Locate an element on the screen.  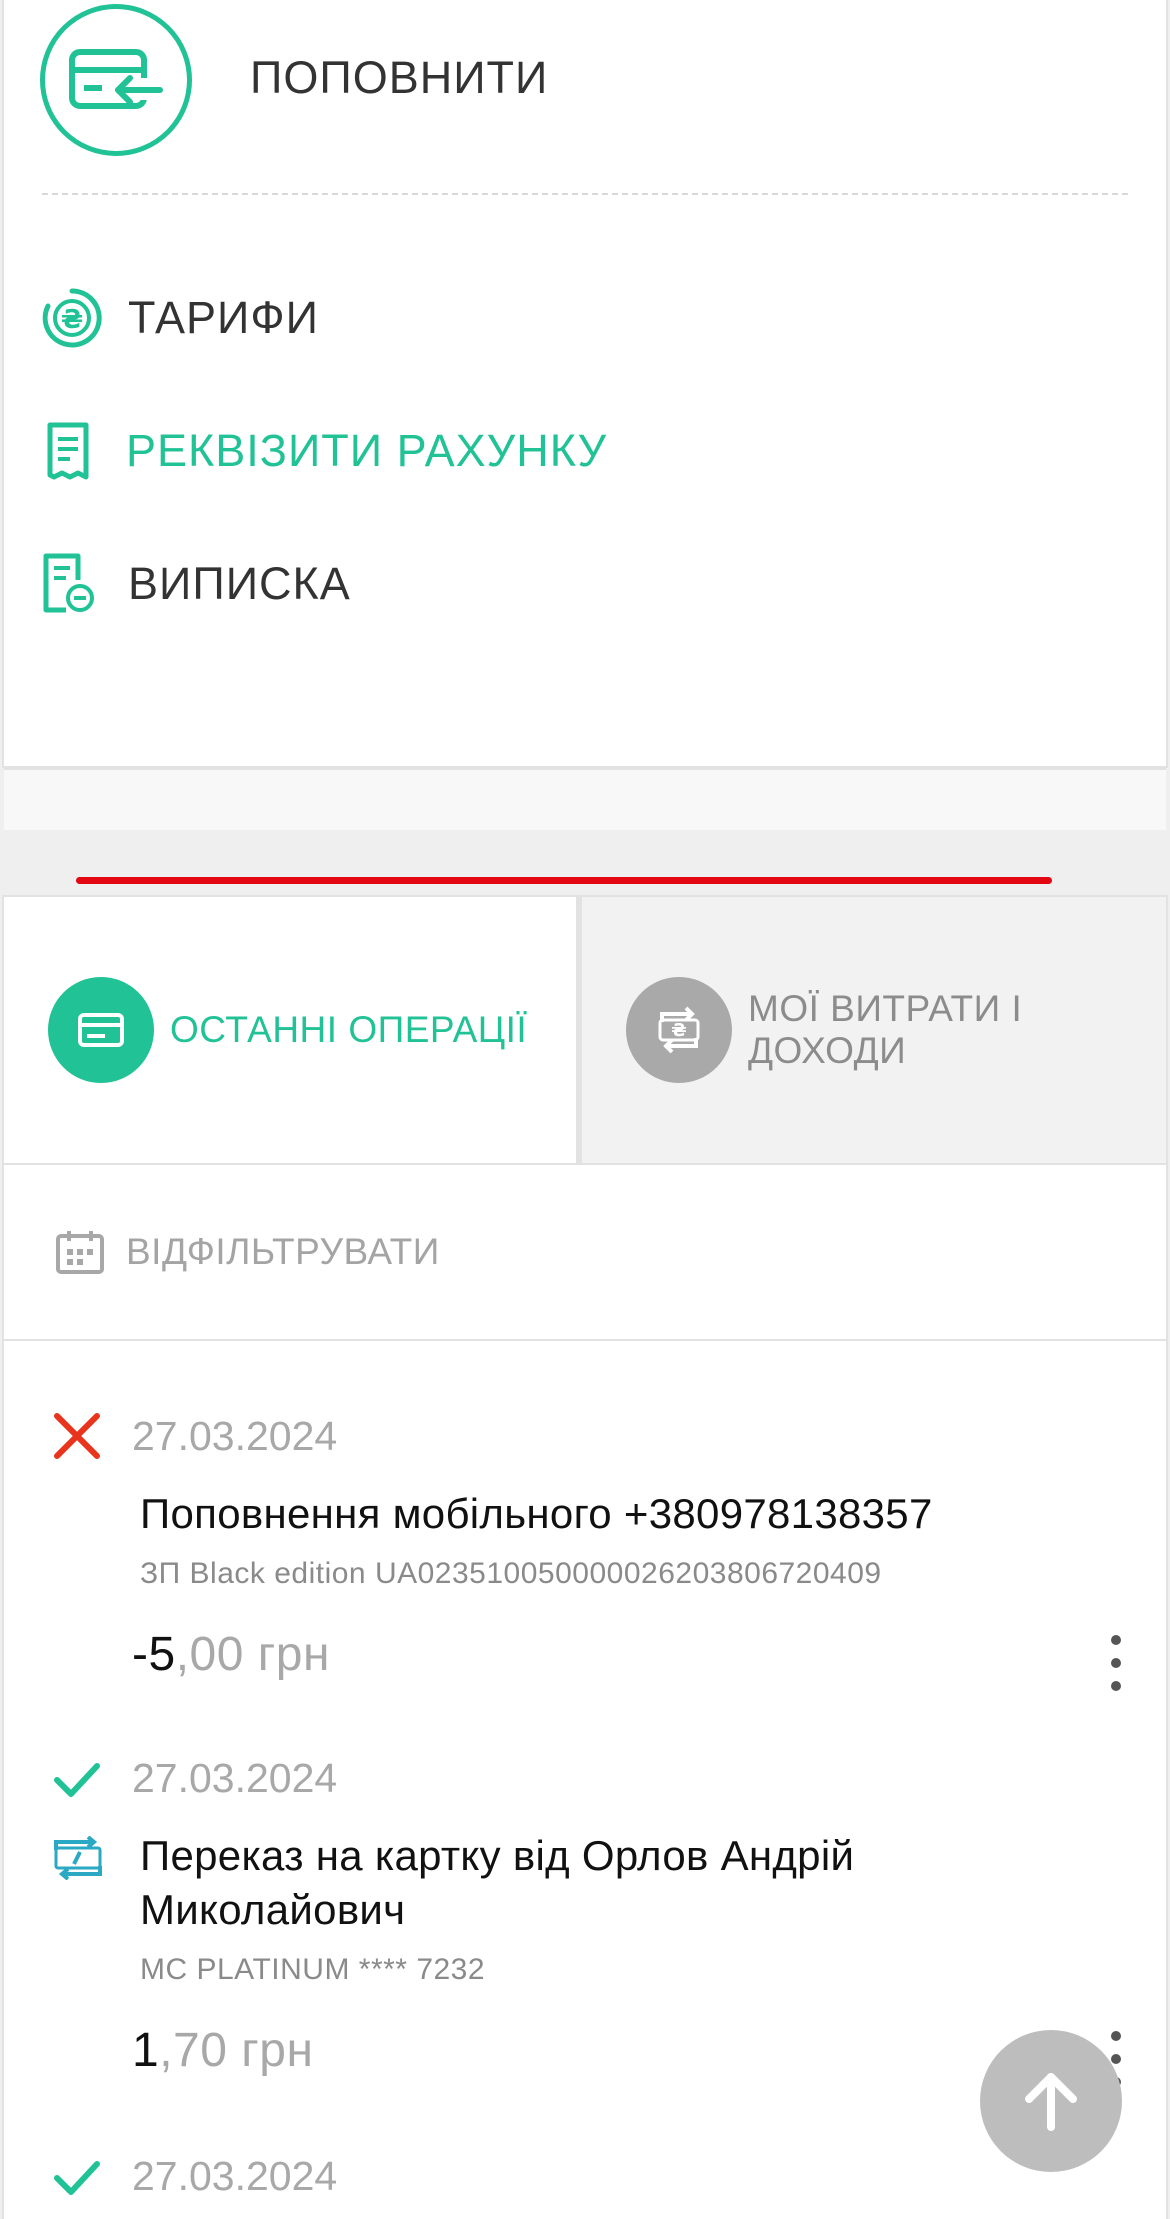
dashed-divider is located at coordinates (585, 194).